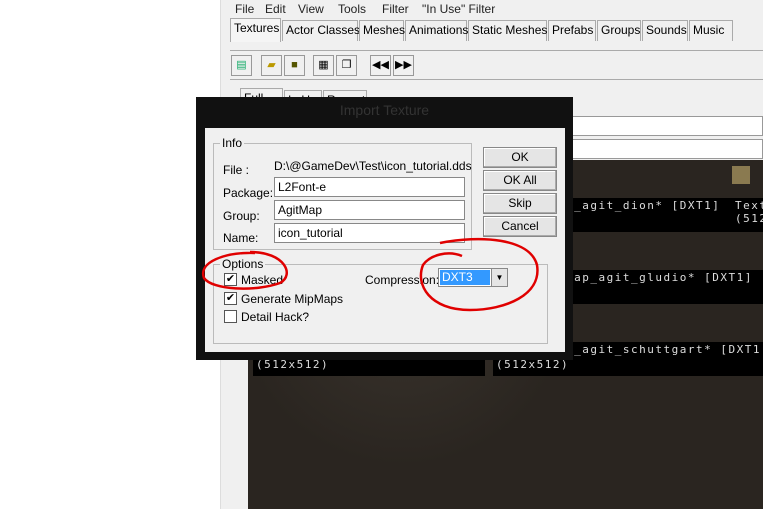  What do you see at coordinates (244, 270) in the screenshot?
I see `annotation-circle-masked` at bounding box center [244, 270].